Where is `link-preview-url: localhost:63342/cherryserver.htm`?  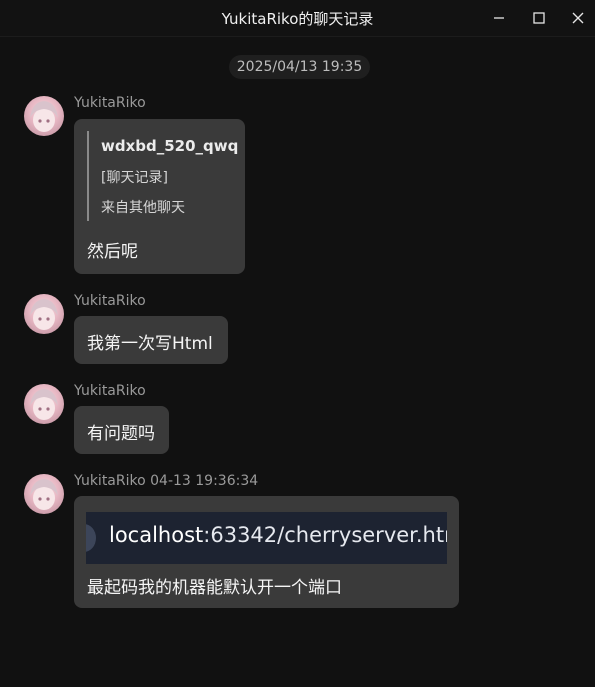 link-preview-url: localhost:63342/cherryserver.htm is located at coordinates (278, 535).